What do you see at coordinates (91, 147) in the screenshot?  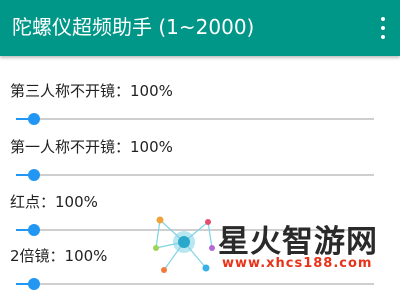 I see `setting-label: 第一人称不开镜：100%` at bounding box center [91, 147].